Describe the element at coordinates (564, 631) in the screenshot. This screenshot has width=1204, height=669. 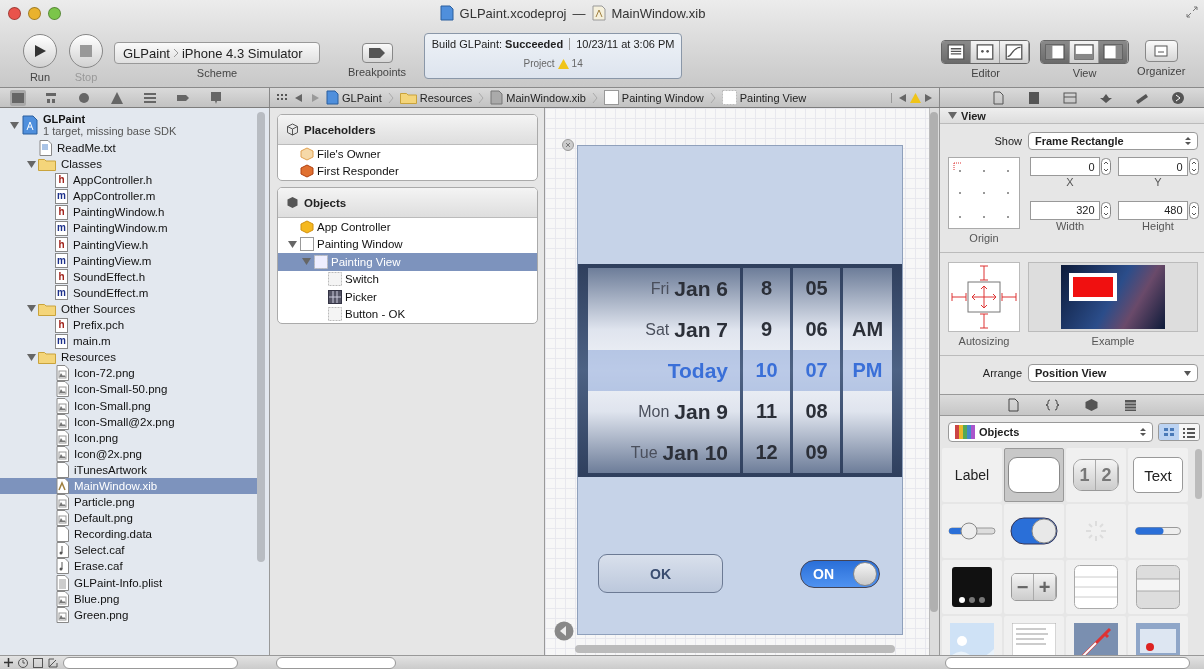
I see `hide-outline-icon` at that location.